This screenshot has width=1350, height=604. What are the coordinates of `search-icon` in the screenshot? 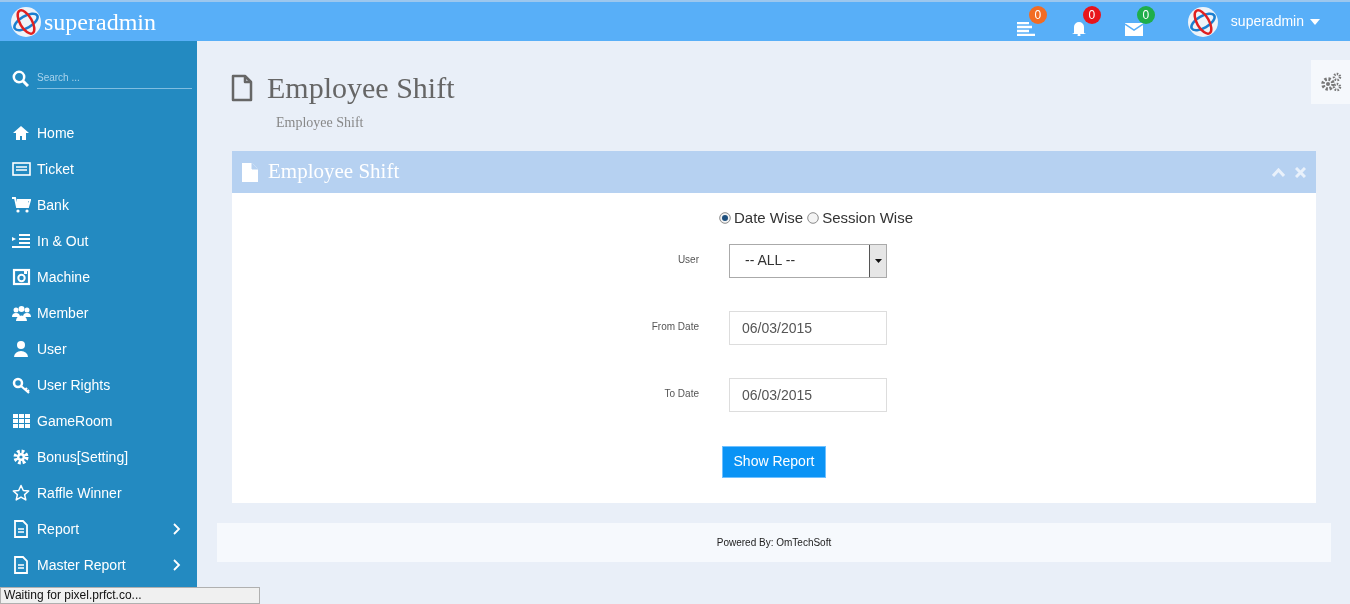 It's located at (20, 78).